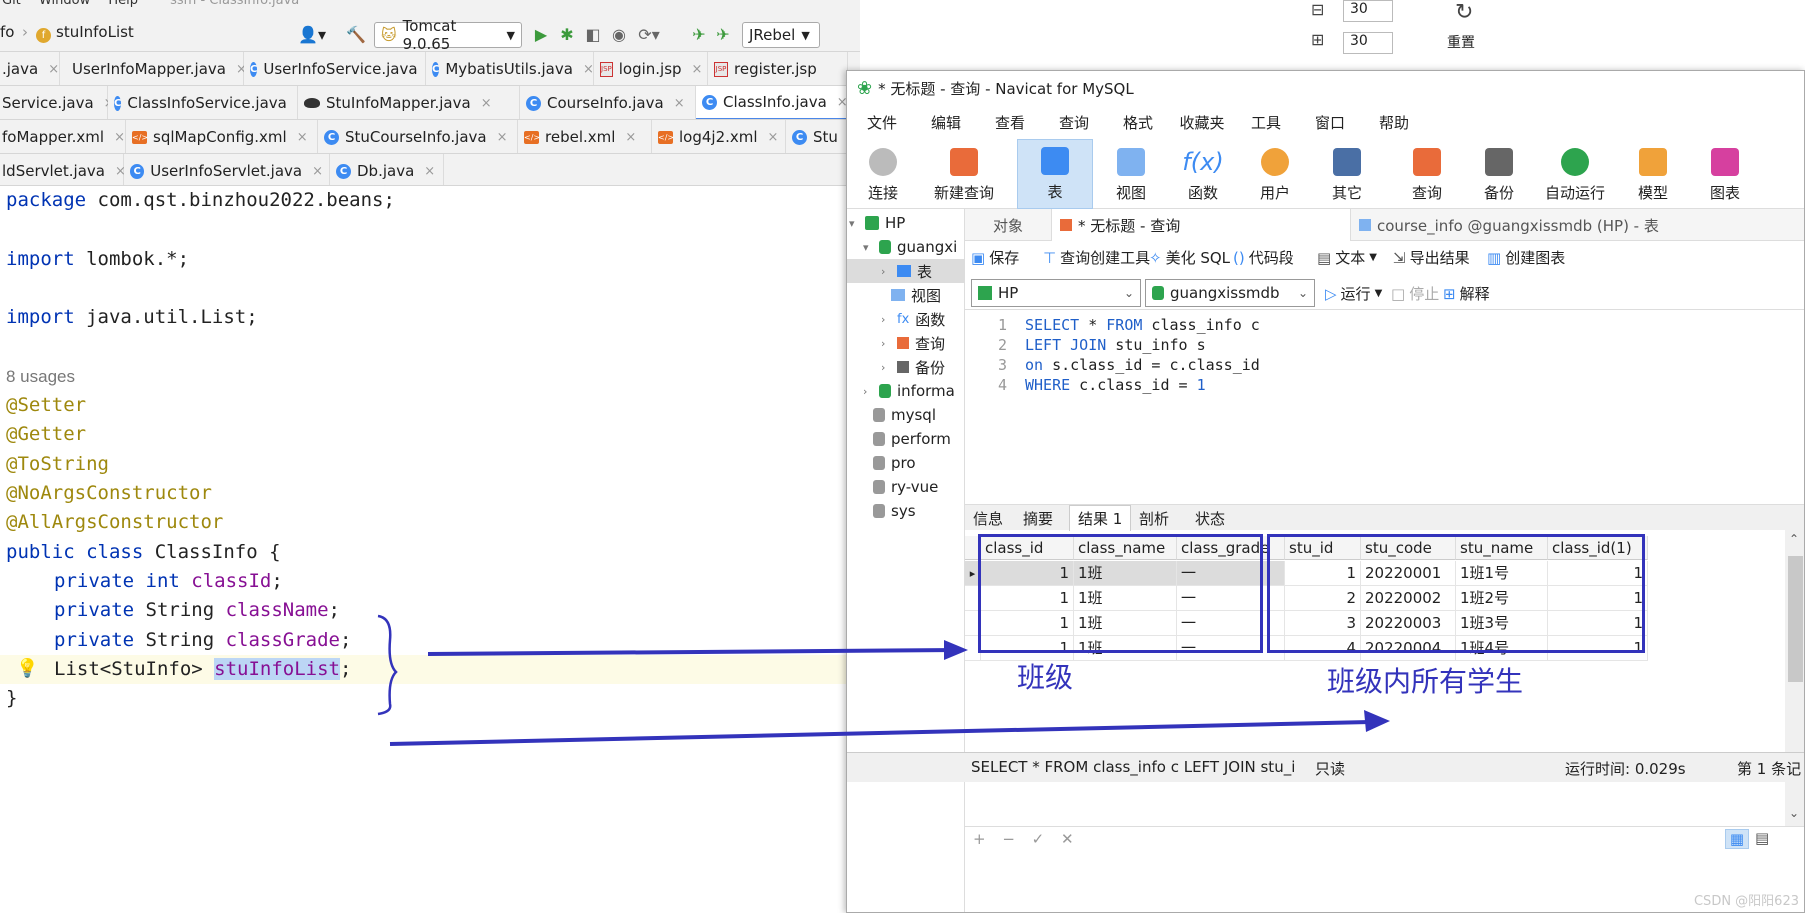  I want to click on tab-file: JSP login.jsp ×, so click(651, 68).